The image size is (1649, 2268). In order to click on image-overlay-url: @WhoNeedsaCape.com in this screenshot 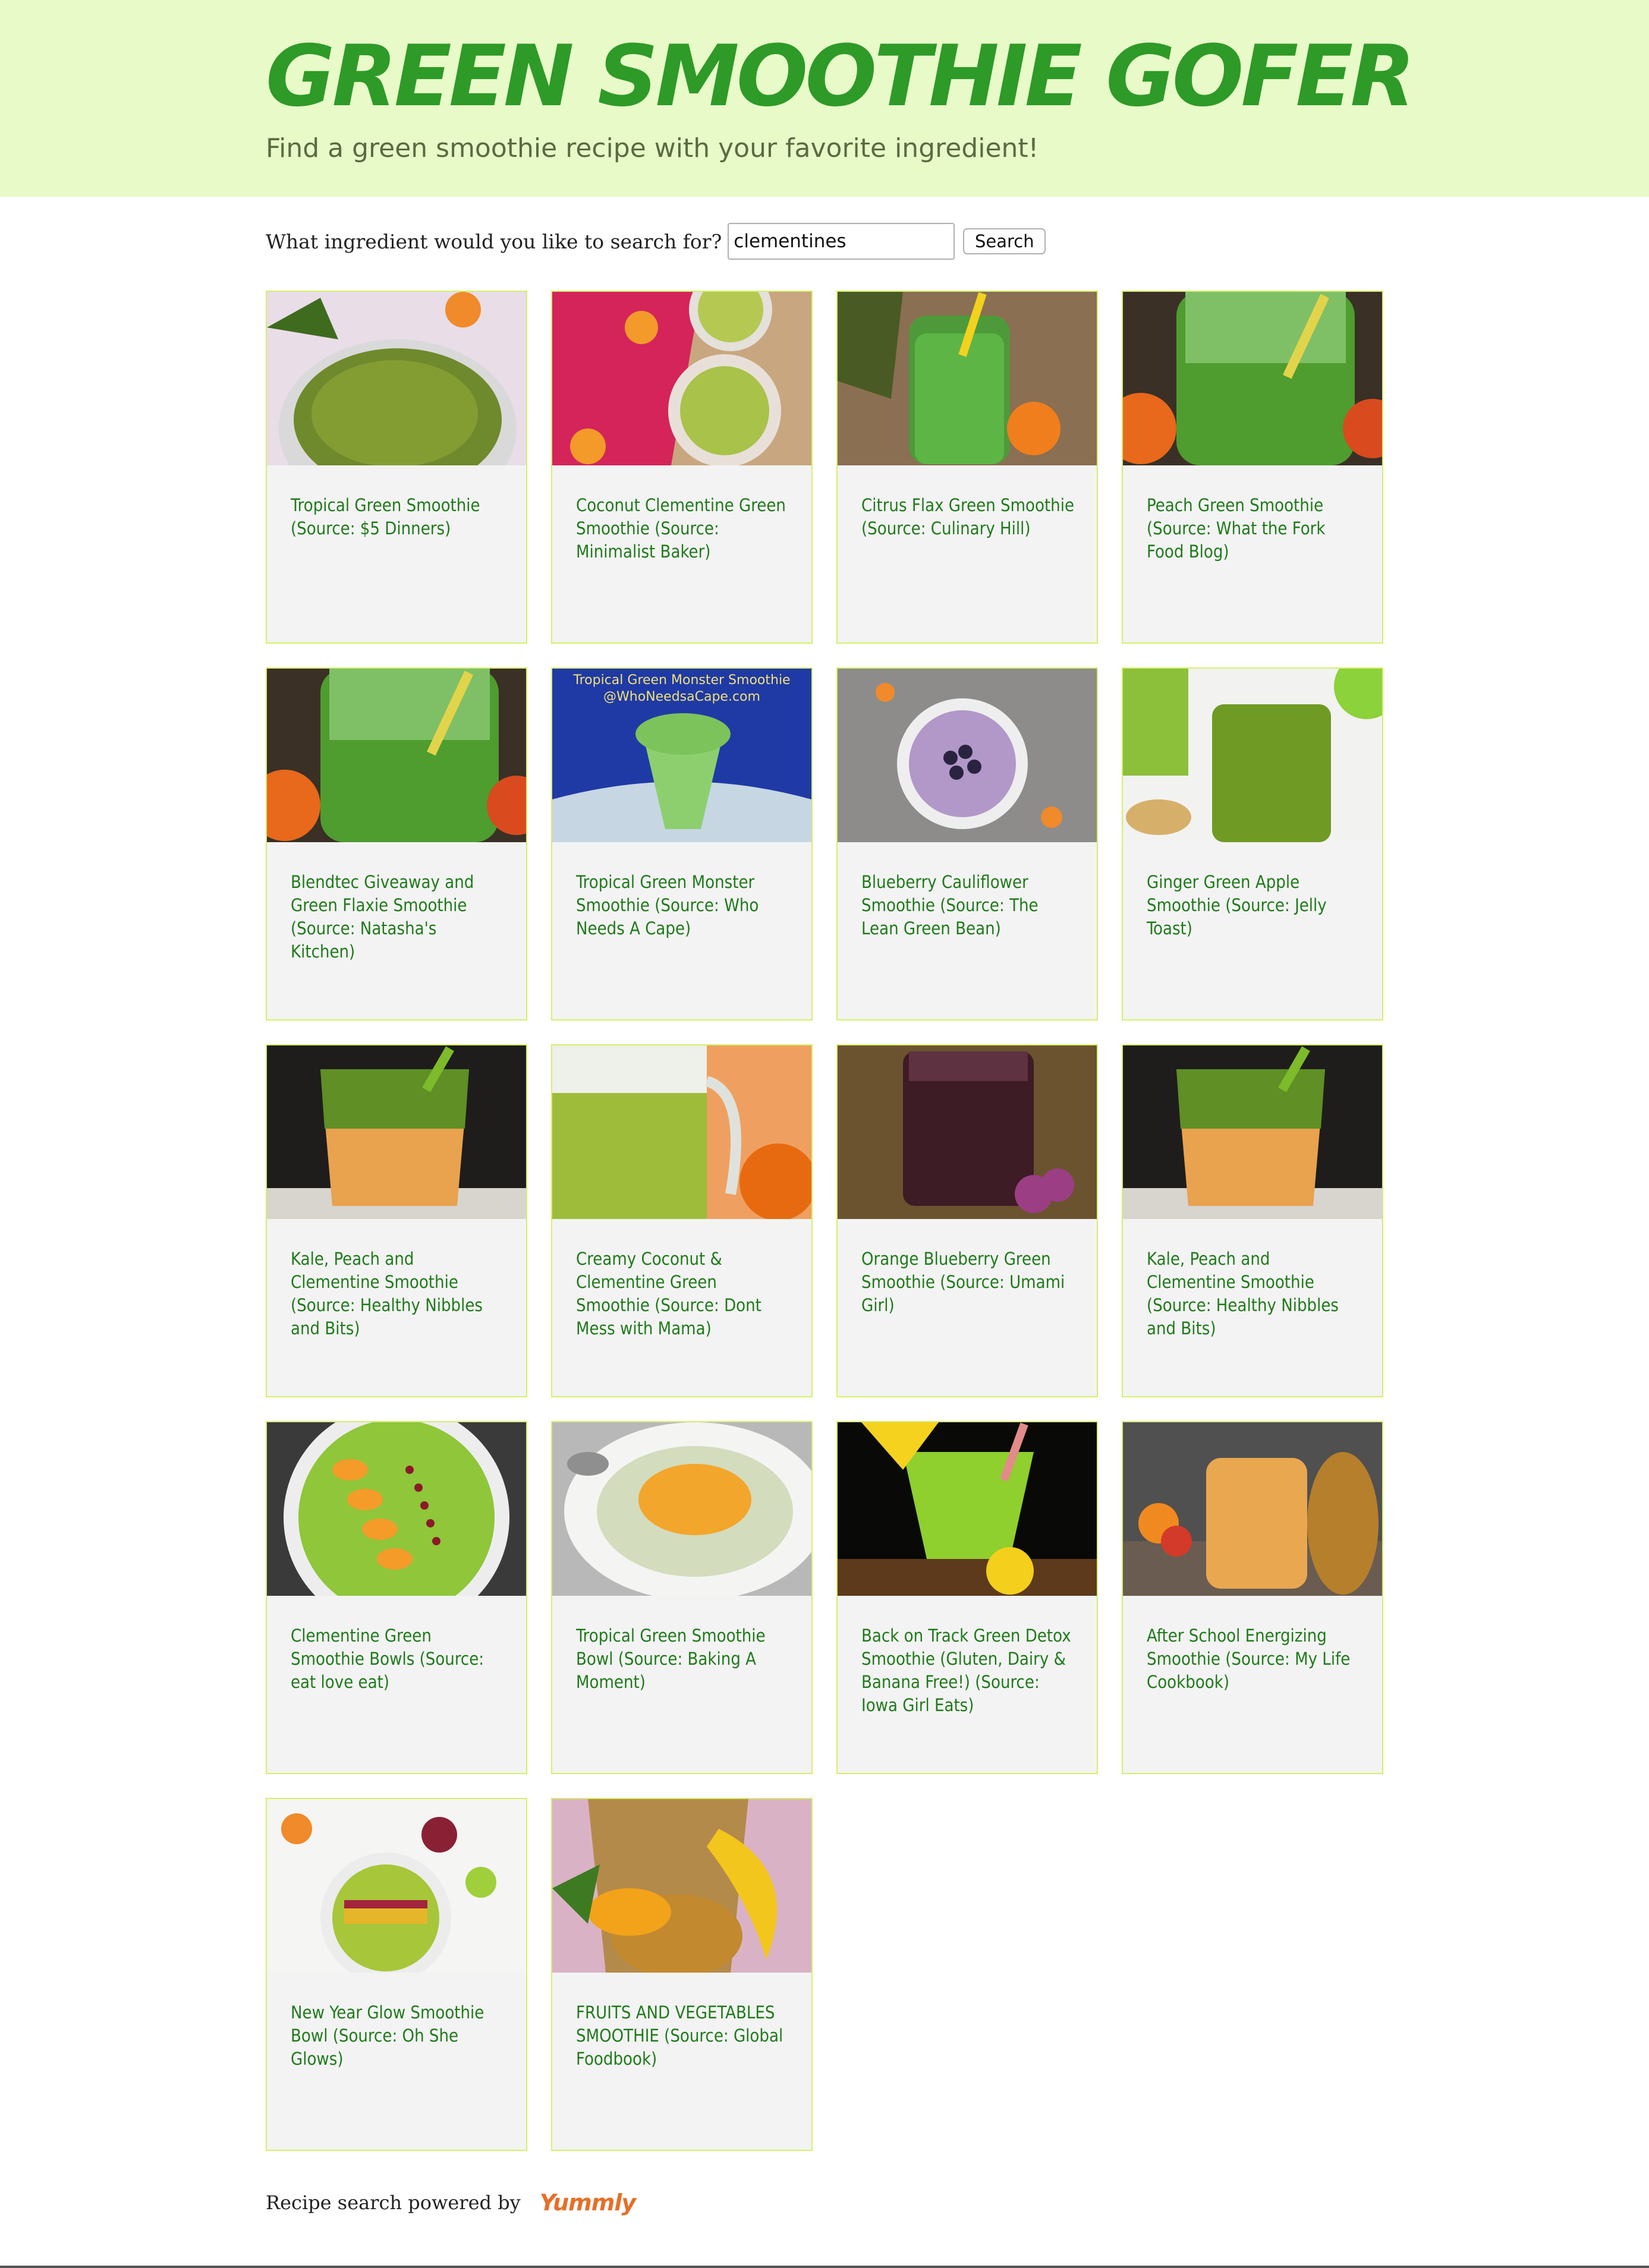, I will do `click(682, 696)`.